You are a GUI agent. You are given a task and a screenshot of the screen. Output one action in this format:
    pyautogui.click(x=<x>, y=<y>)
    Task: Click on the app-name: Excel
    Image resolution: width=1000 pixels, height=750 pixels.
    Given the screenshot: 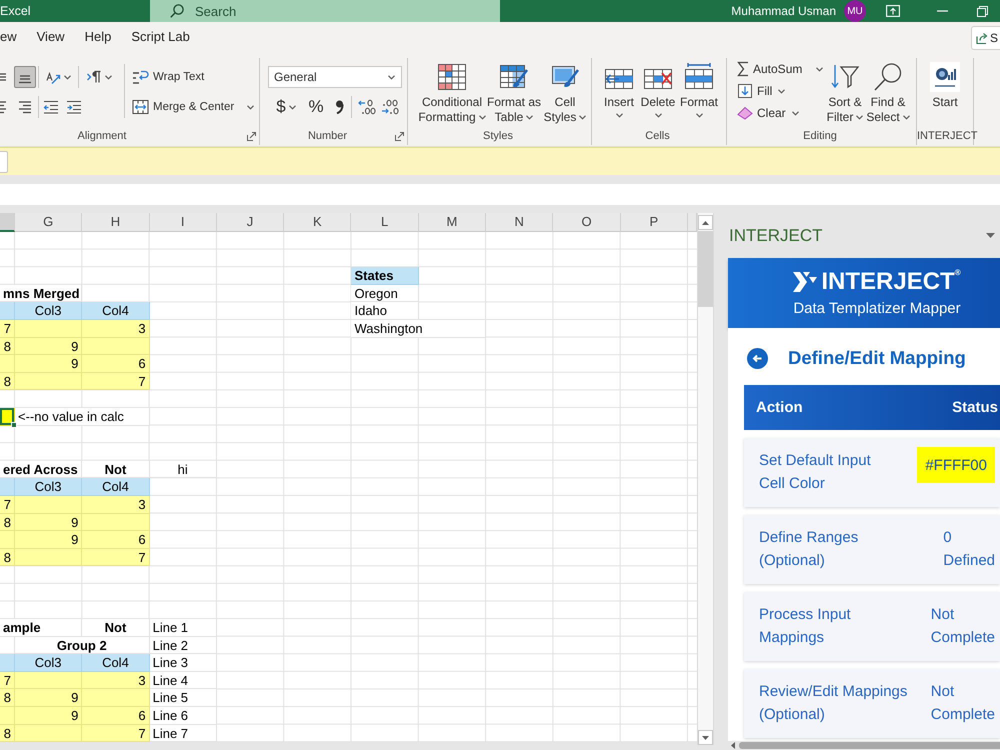 What is the action you would take?
    pyautogui.click(x=16, y=11)
    